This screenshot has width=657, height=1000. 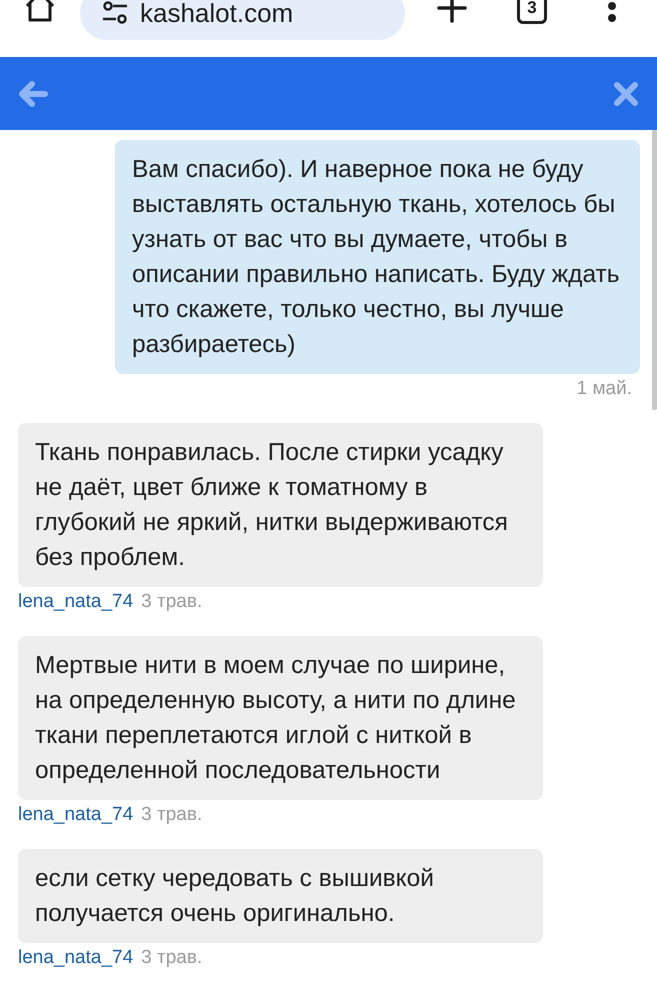 I want to click on url-text: kashalot.com, so click(x=217, y=13).